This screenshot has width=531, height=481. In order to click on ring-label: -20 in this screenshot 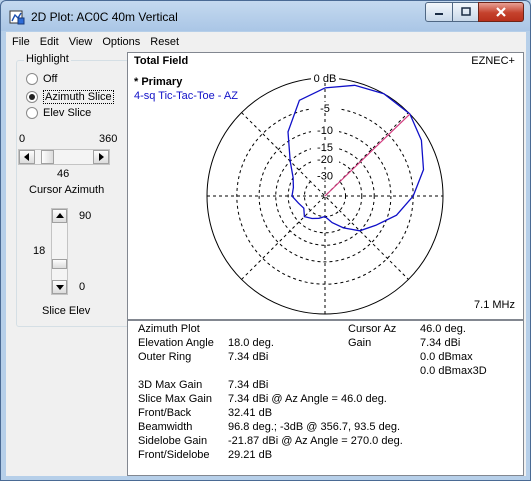, I will do `click(325, 160)`.